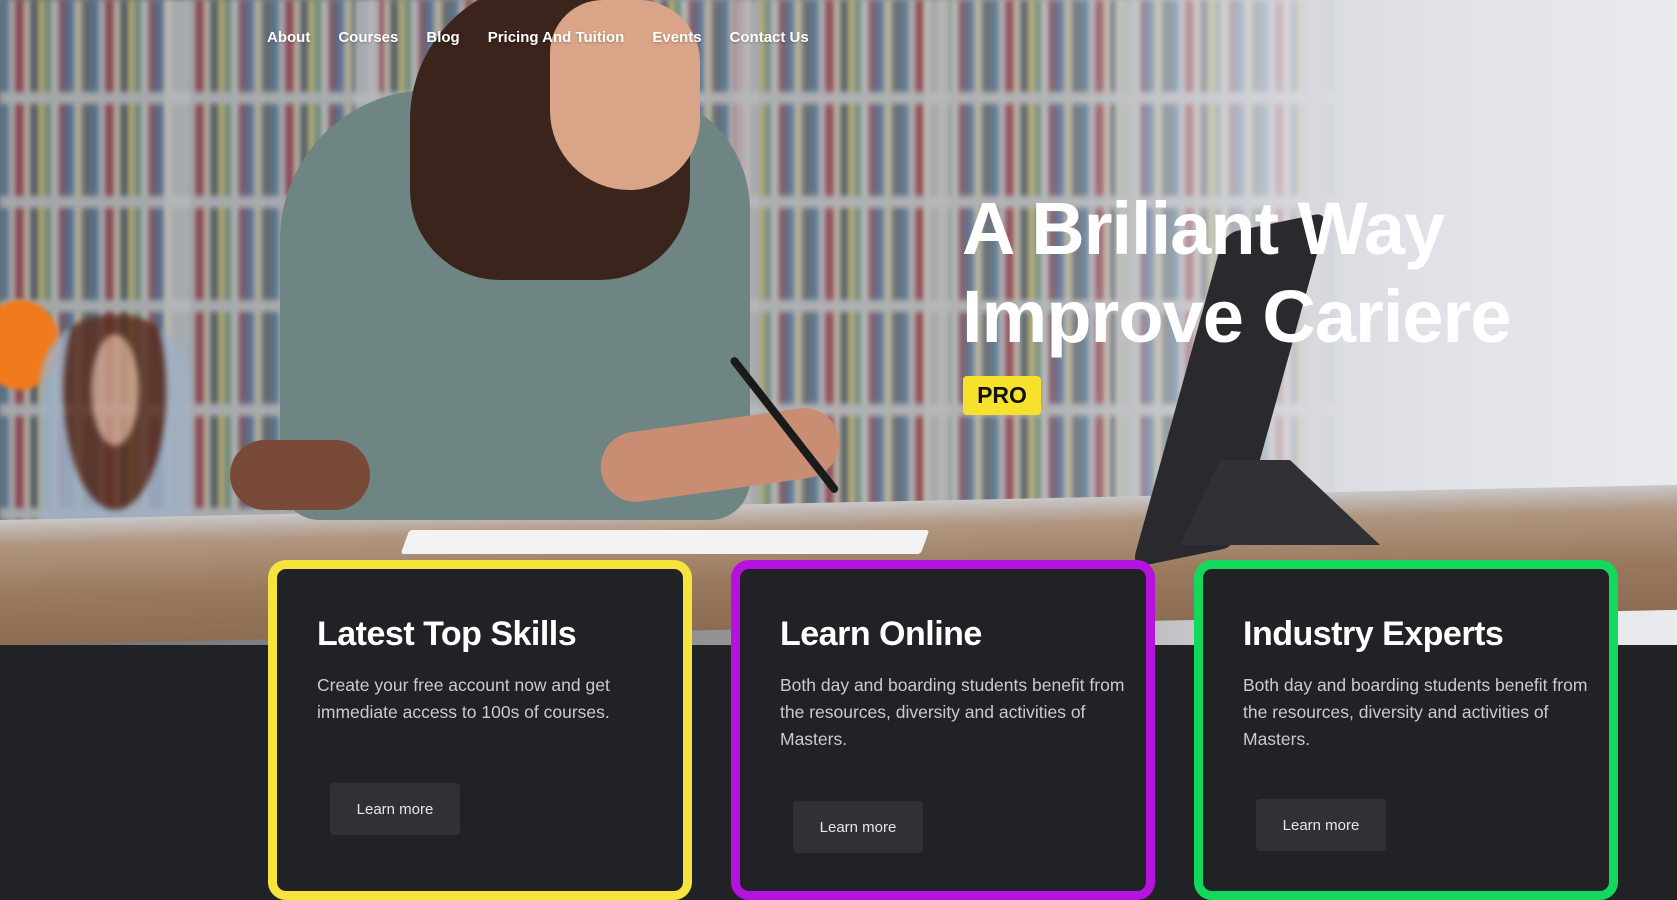  What do you see at coordinates (300, 475) in the screenshot?
I see `student-left-arm` at bounding box center [300, 475].